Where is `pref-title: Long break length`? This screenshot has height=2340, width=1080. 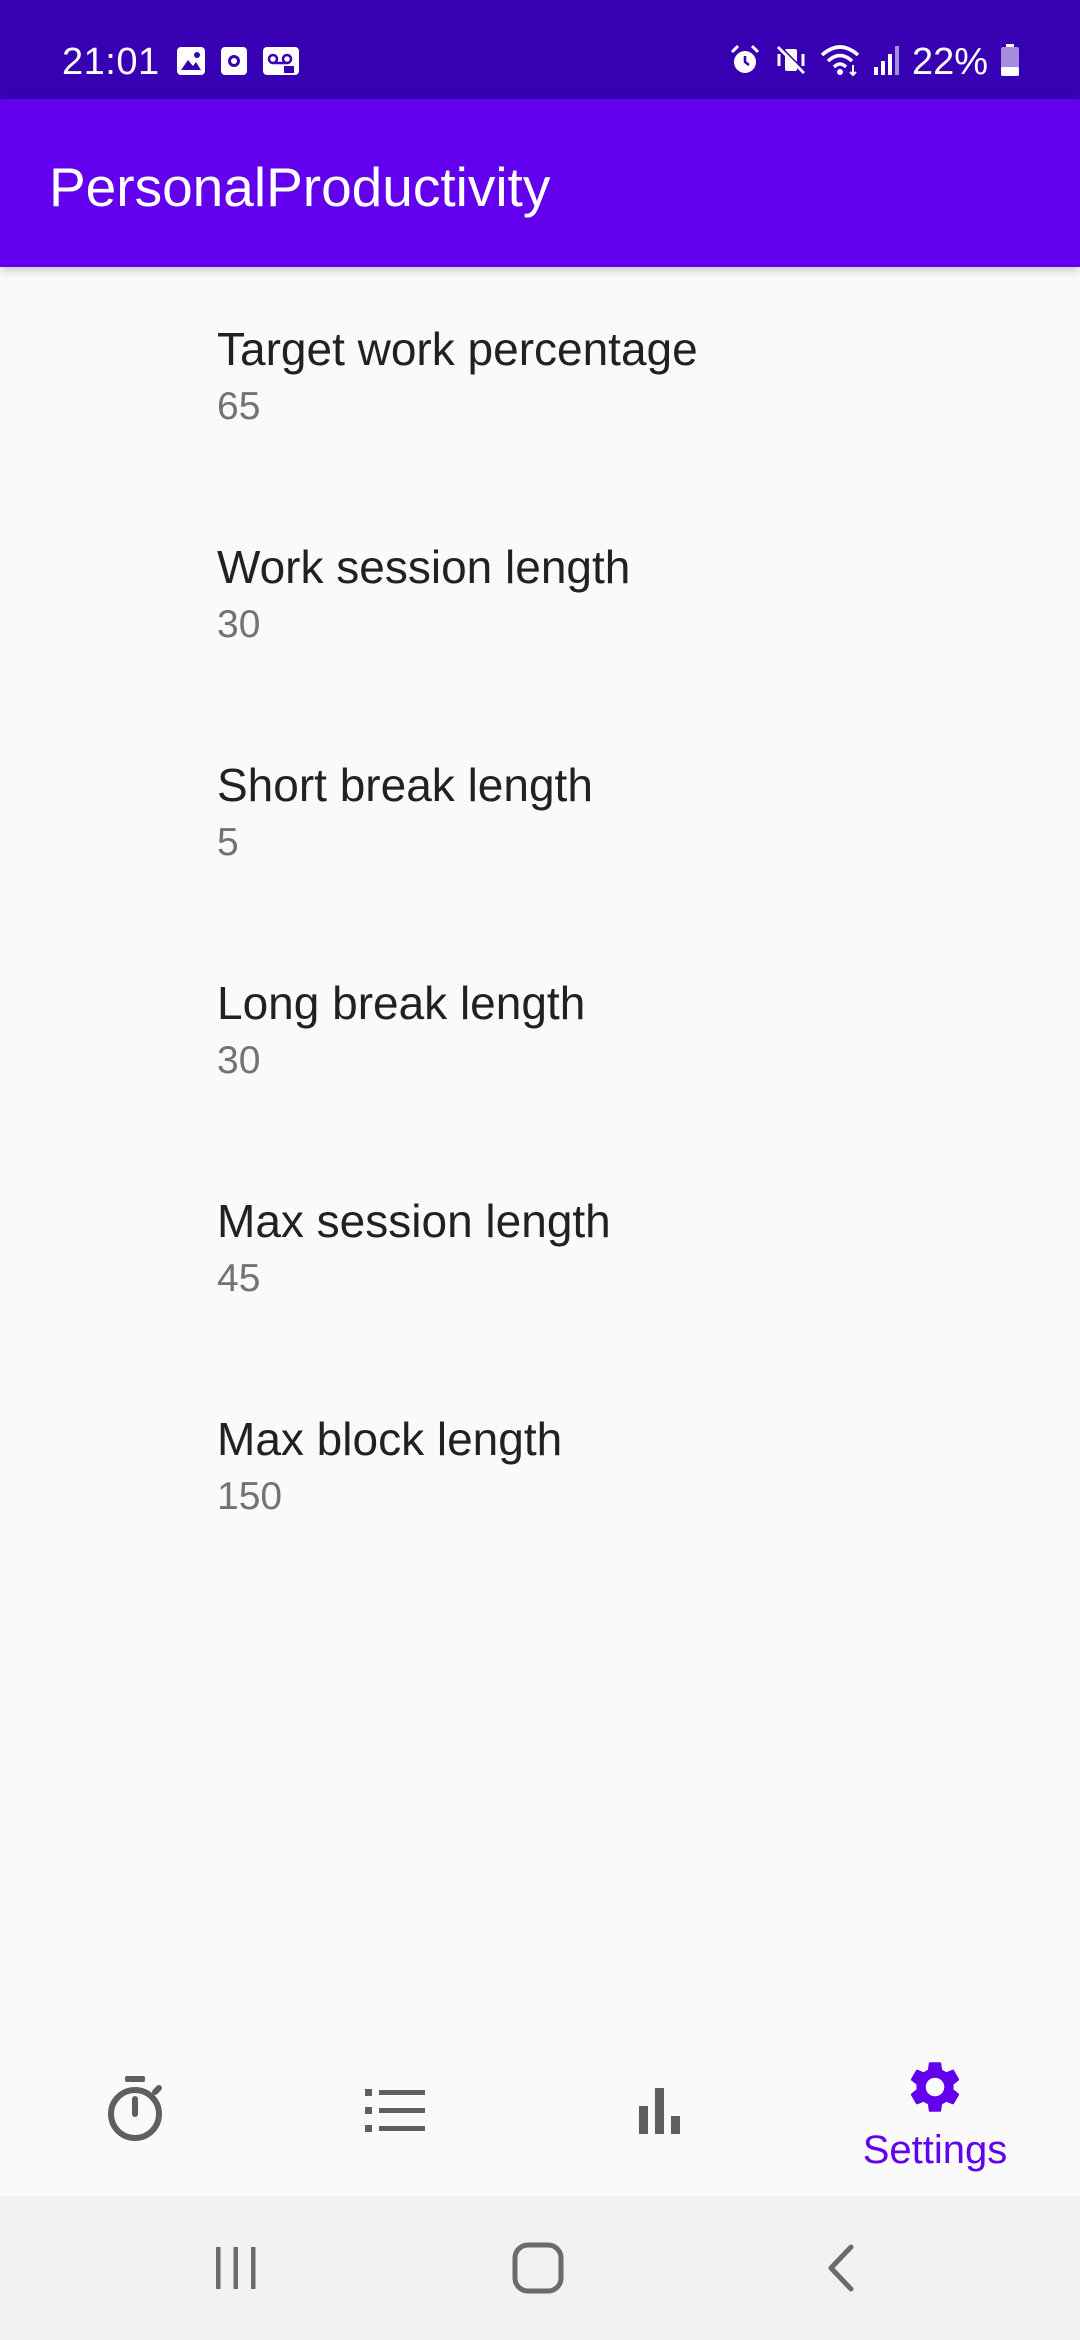
pref-title: Long break length is located at coordinates (401, 1003).